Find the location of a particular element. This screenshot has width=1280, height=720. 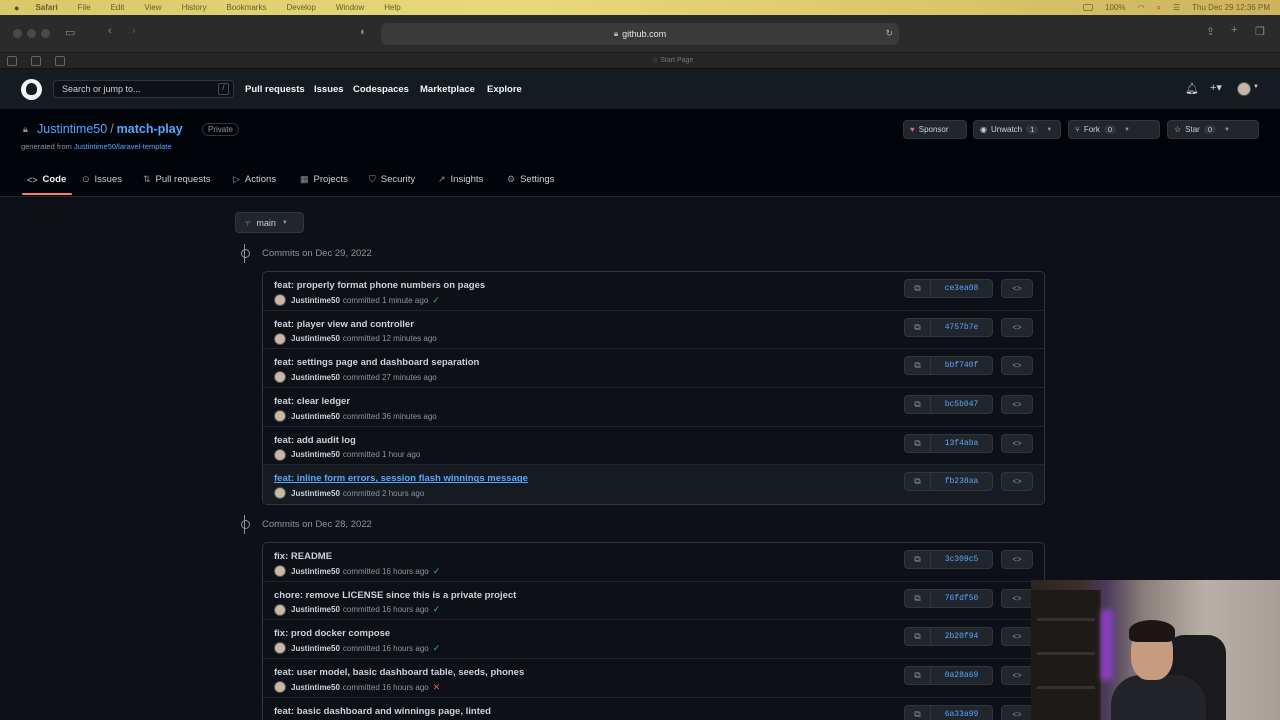

commit-sha-link: bbf740f is located at coordinates (962, 366).